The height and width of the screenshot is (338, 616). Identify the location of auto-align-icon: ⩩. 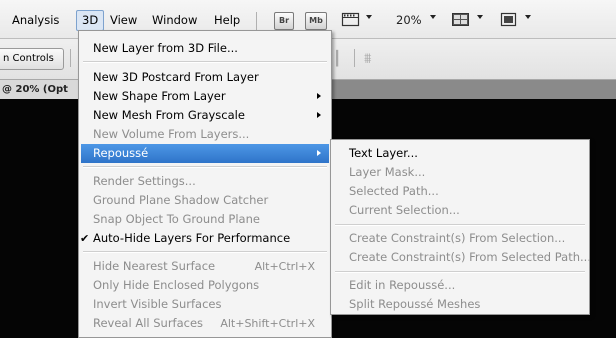
(367, 59).